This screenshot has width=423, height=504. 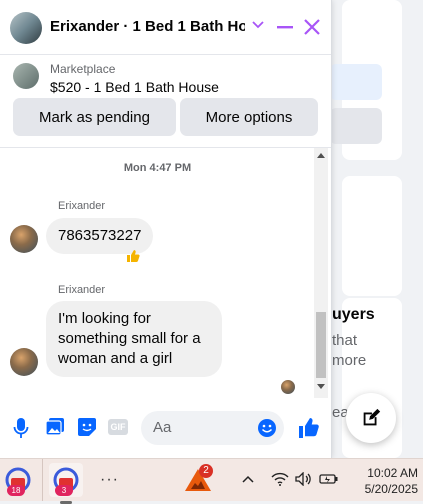 I want to click on battery-icon, so click(x=329, y=479).